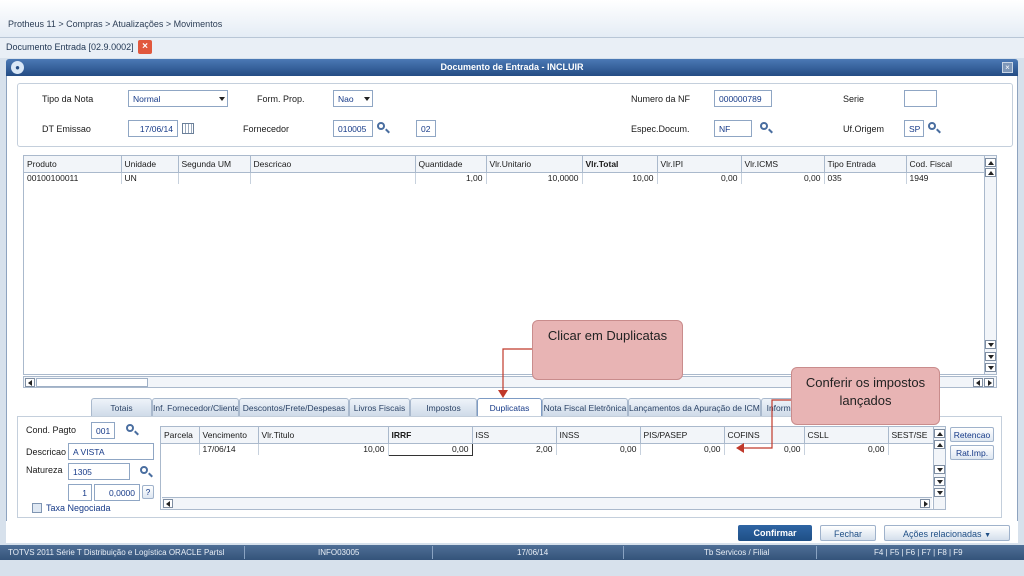 This screenshot has width=1024, height=576. I want to click on callout-duplicatas: Clicar em Duplicatas, so click(607, 350).